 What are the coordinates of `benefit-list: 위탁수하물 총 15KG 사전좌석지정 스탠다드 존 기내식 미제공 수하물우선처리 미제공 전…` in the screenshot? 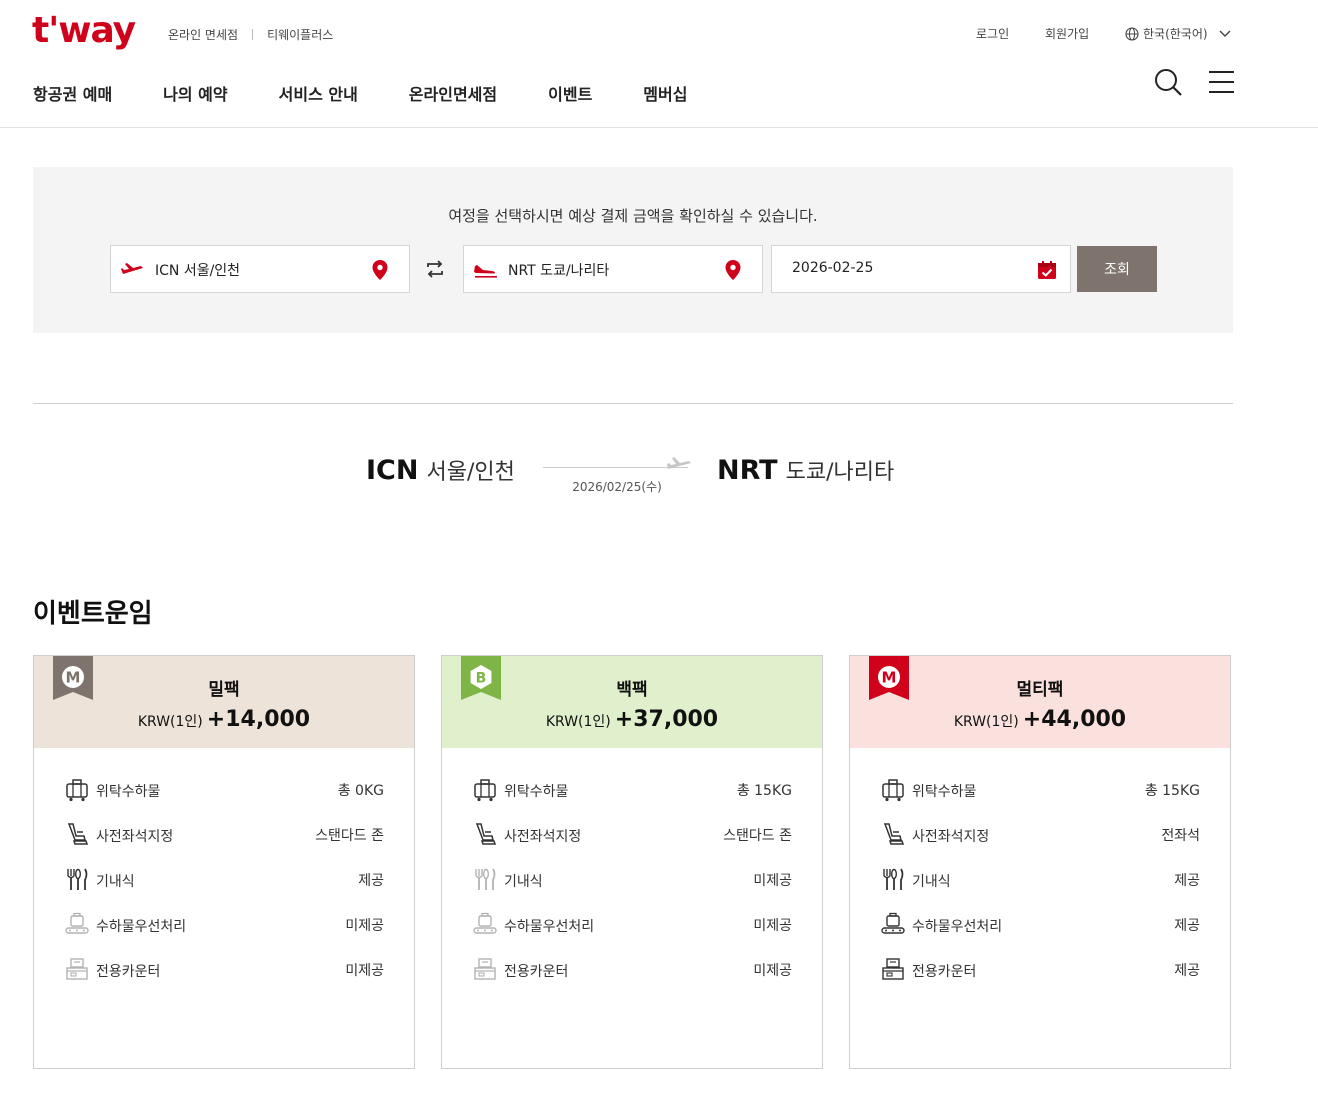 It's located at (632, 888).